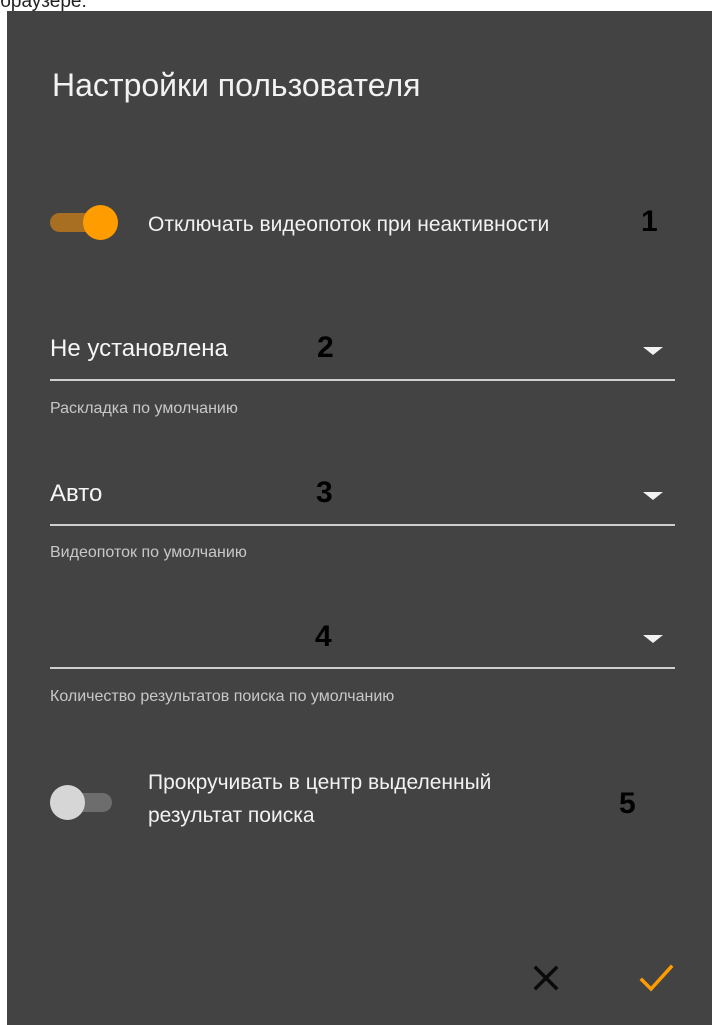 This screenshot has height=1025, width=716. I want to click on inactivity-toggle, so click(84, 221).